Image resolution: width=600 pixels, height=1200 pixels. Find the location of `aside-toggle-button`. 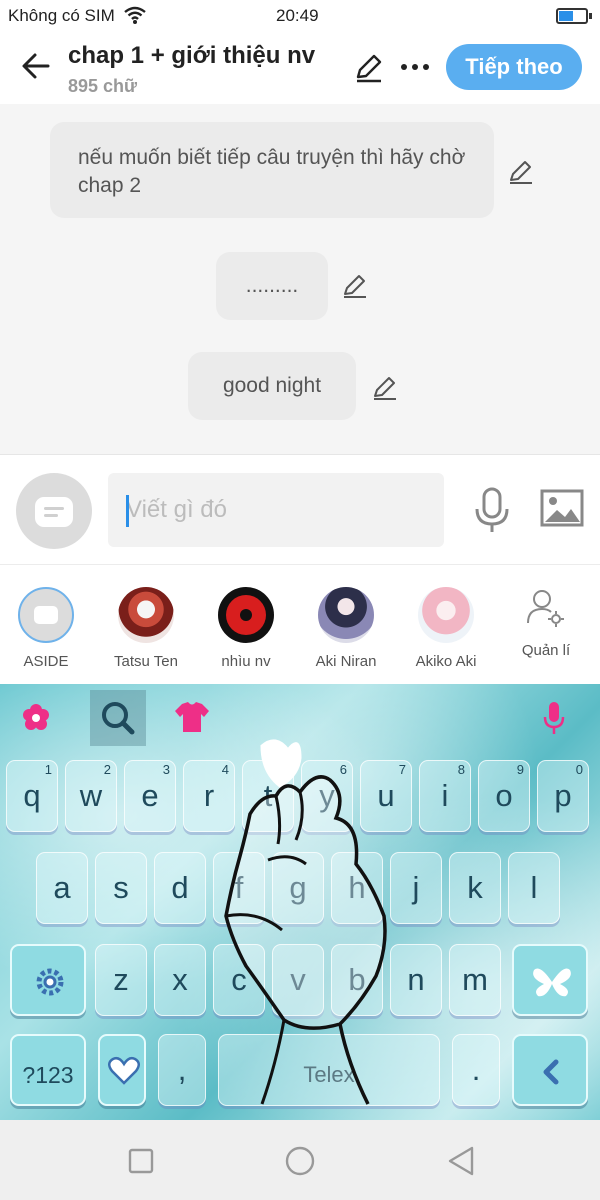

aside-toggle-button is located at coordinates (54, 511).